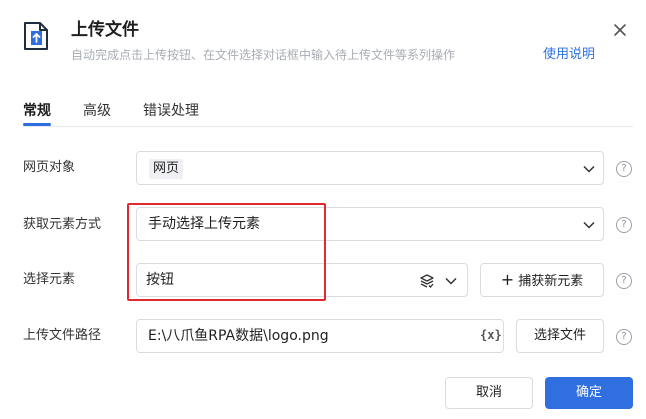 This screenshot has width=646, height=419. I want to click on file-path-input: E:\八爪鱼RPA数据\logo.png {x}, so click(320, 336).